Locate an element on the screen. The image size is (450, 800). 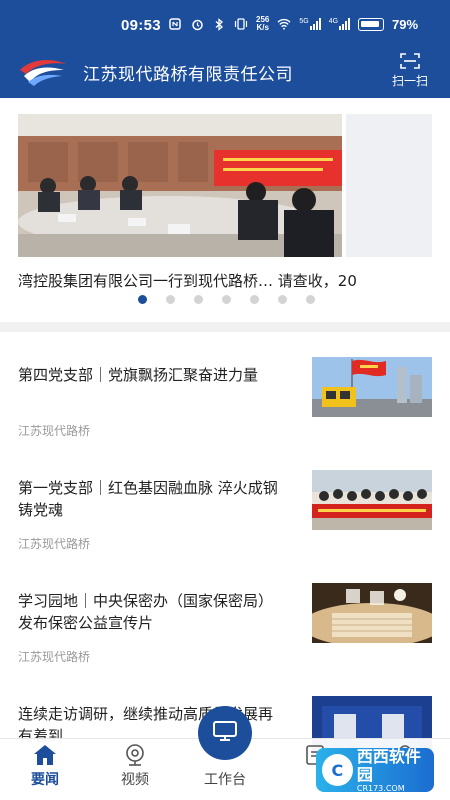
network-speed: 256 K/s is located at coordinates (262, 24).